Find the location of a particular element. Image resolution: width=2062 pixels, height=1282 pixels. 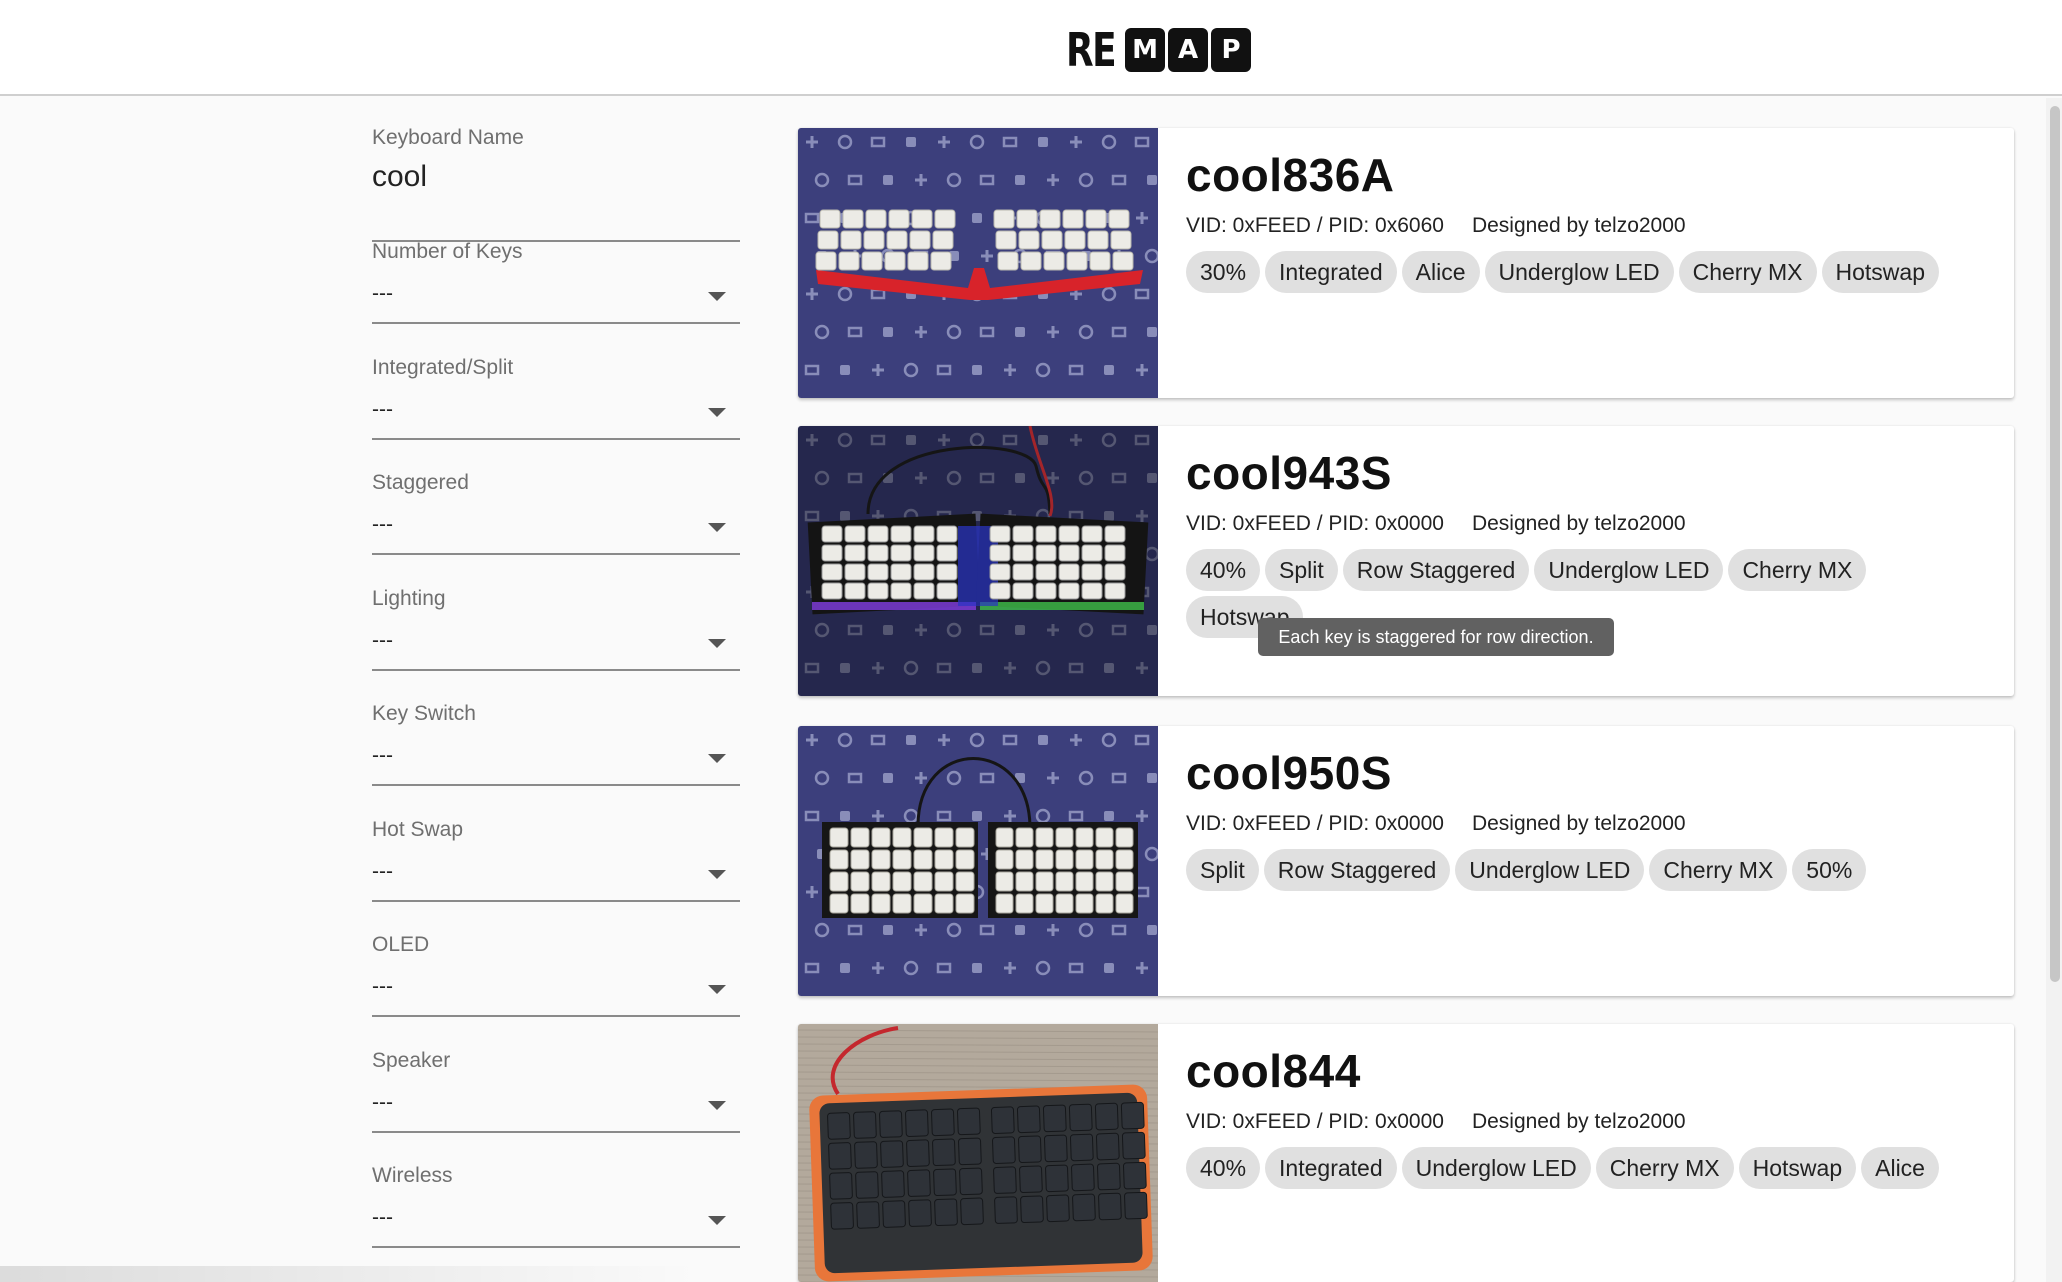

number-of-keys-select: Number of Keys --- is located at coordinates (556, 286).